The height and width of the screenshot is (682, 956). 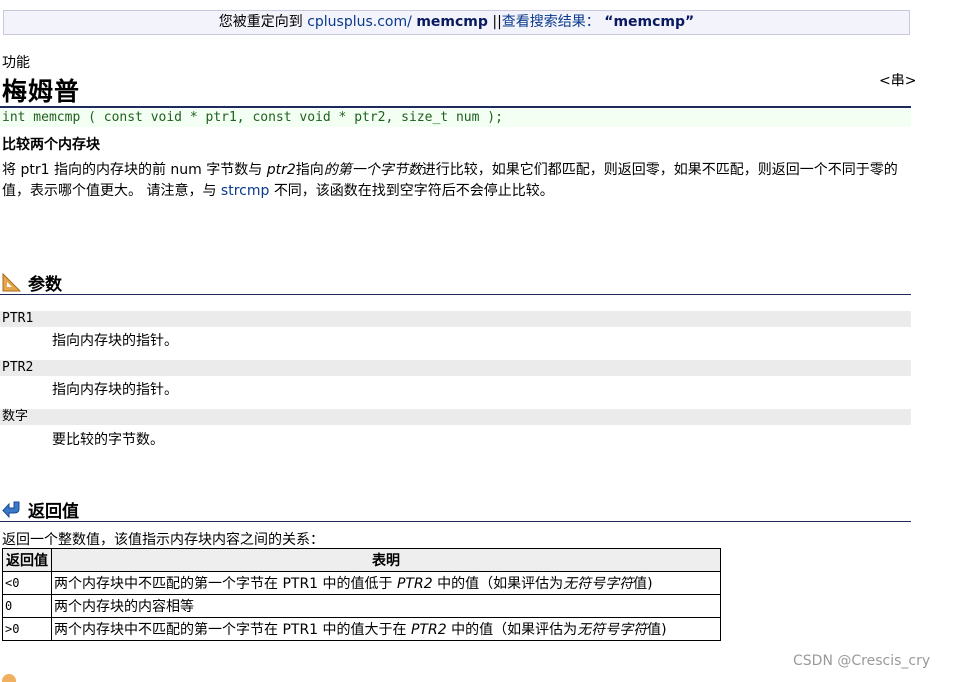 What do you see at coordinates (455, 107) in the screenshot?
I see `title-divider` at bounding box center [455, 107].